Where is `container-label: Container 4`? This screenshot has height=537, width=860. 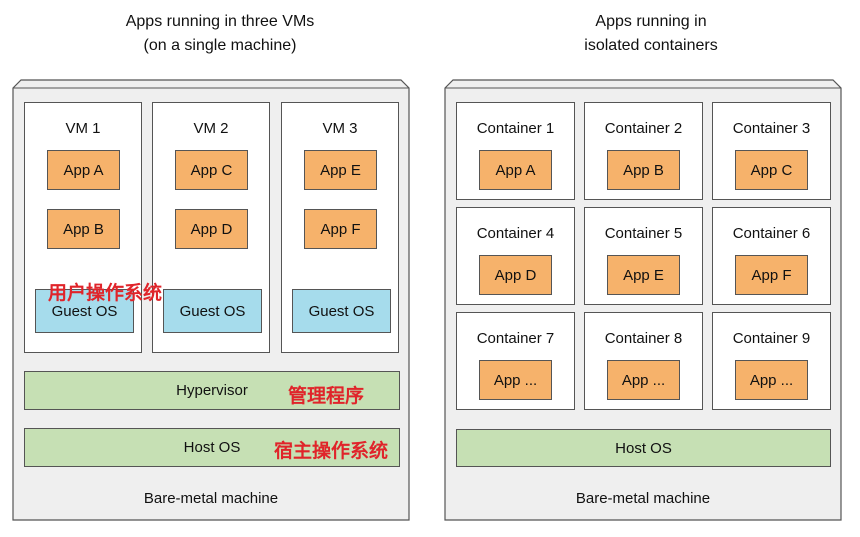
container-label: Container 4 is located at coordinates (515, 233).